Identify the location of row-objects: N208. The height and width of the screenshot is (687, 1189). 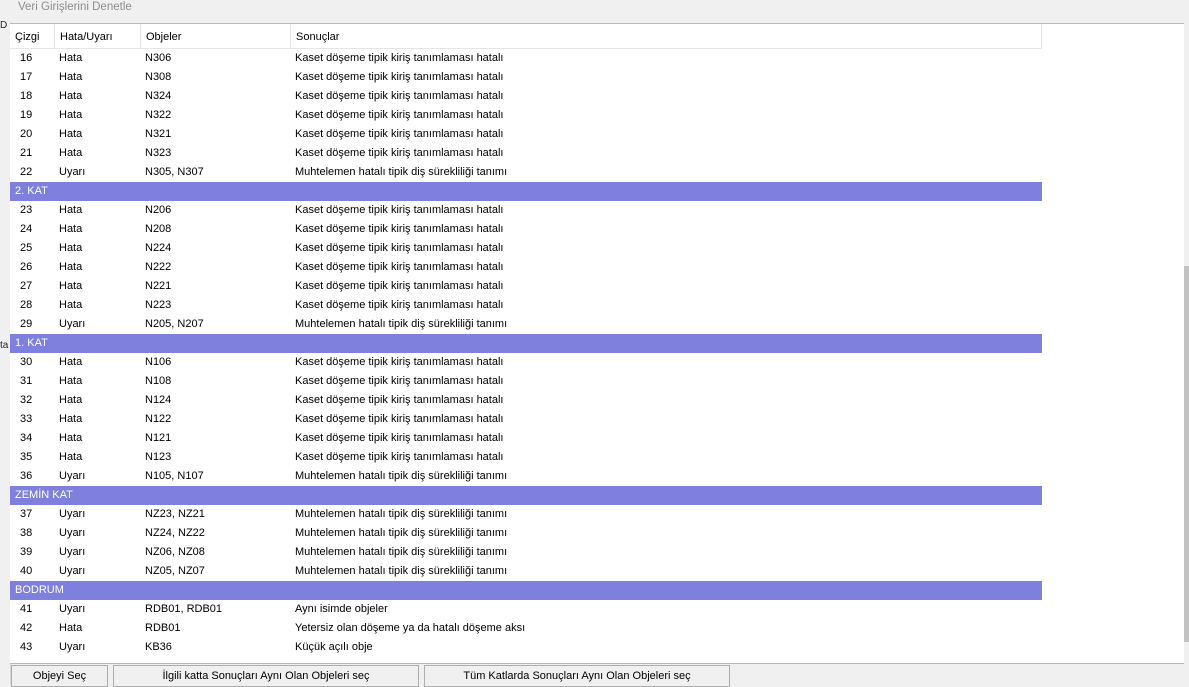
(158, 229).